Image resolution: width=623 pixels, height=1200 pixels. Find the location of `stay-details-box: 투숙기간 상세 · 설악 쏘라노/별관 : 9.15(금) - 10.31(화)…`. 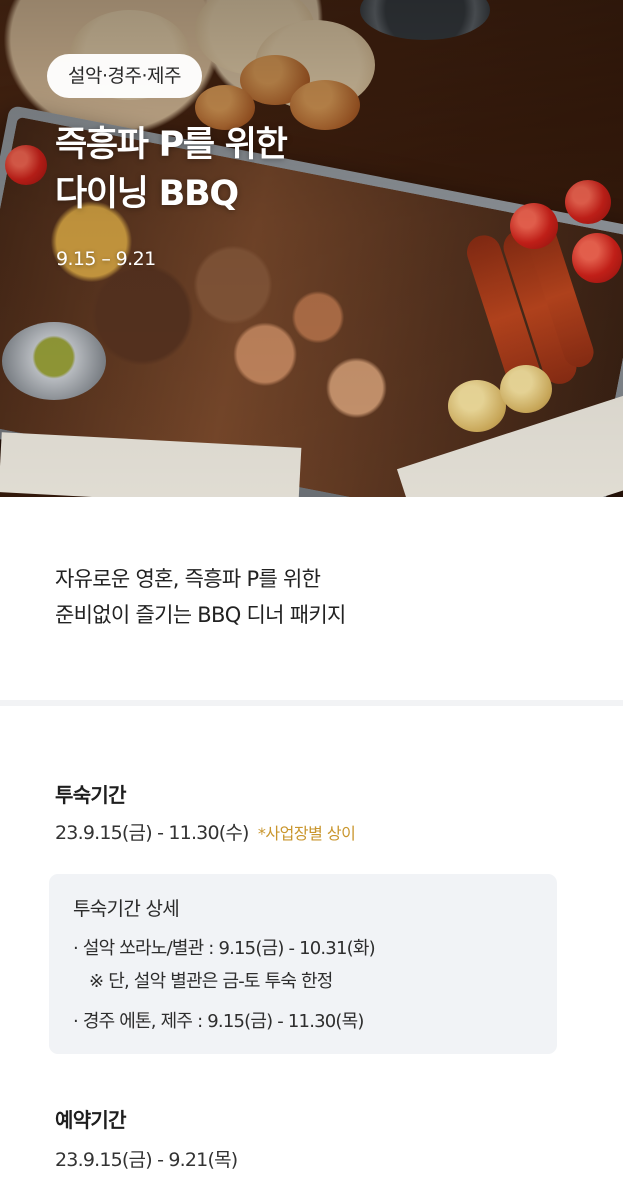

stay-details-box: 투숙기간 상세 · 설악 쏘라노/별관 : 9.15(금) - 10.31(화)… is located at coordinates (303, 964).